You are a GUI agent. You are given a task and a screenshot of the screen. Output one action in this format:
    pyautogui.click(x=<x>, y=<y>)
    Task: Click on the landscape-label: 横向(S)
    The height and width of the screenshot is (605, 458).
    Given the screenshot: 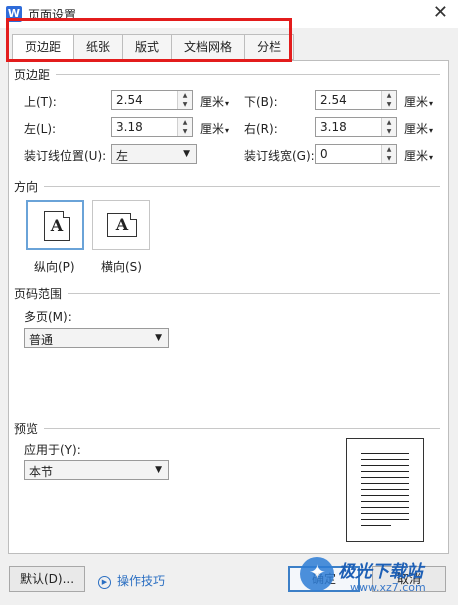 What is the action you would take?
    pyautogui.click(x=121, y=266)
    